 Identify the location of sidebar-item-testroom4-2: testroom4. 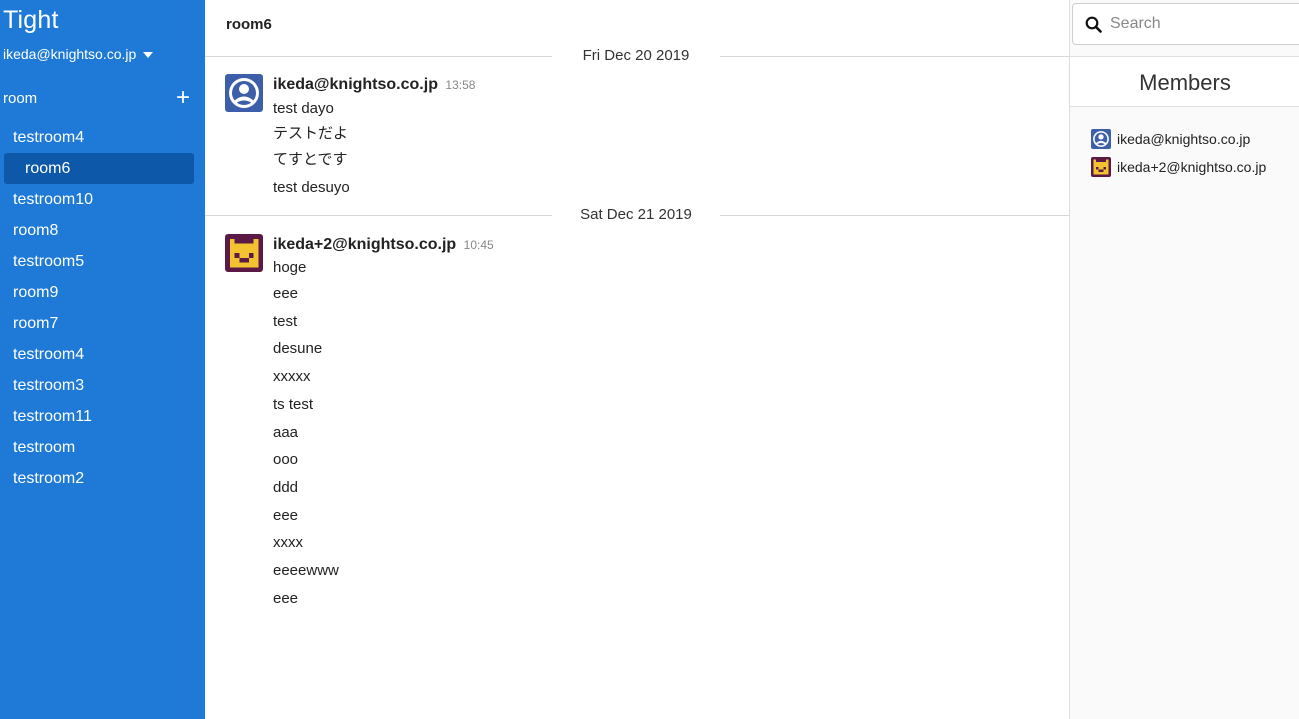
(102, 354).